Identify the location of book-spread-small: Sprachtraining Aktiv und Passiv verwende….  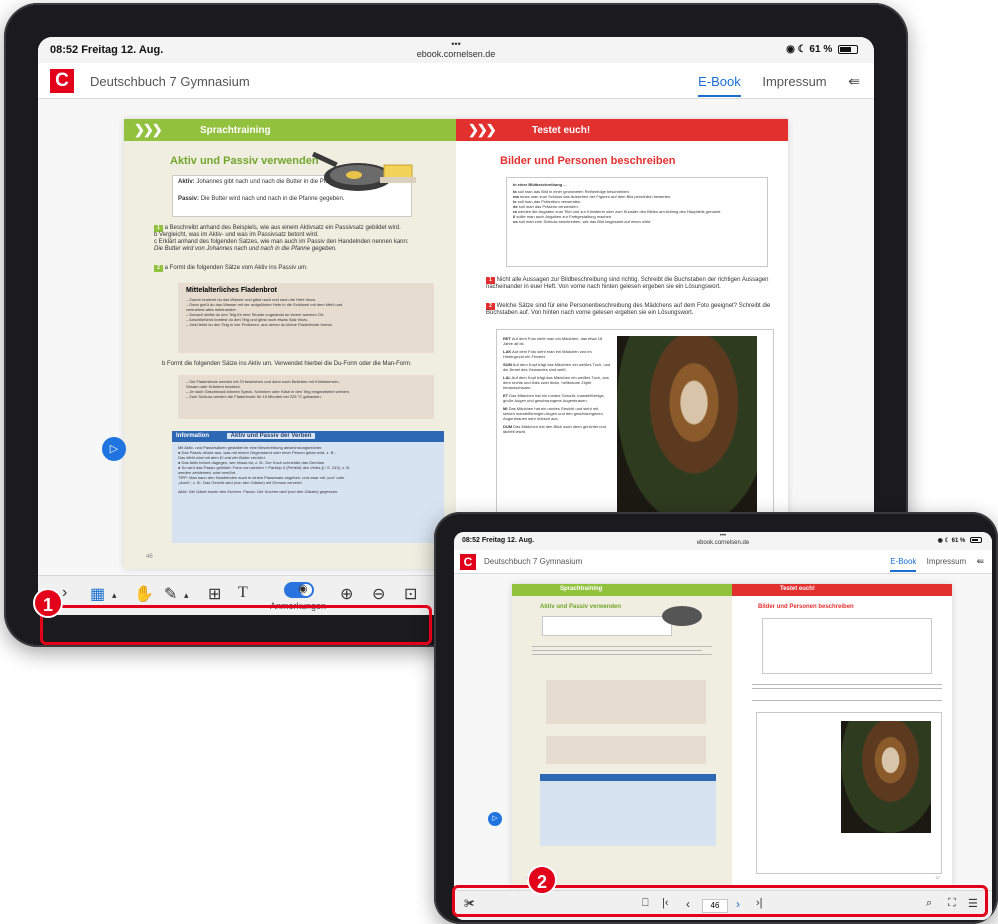
(732, 735).